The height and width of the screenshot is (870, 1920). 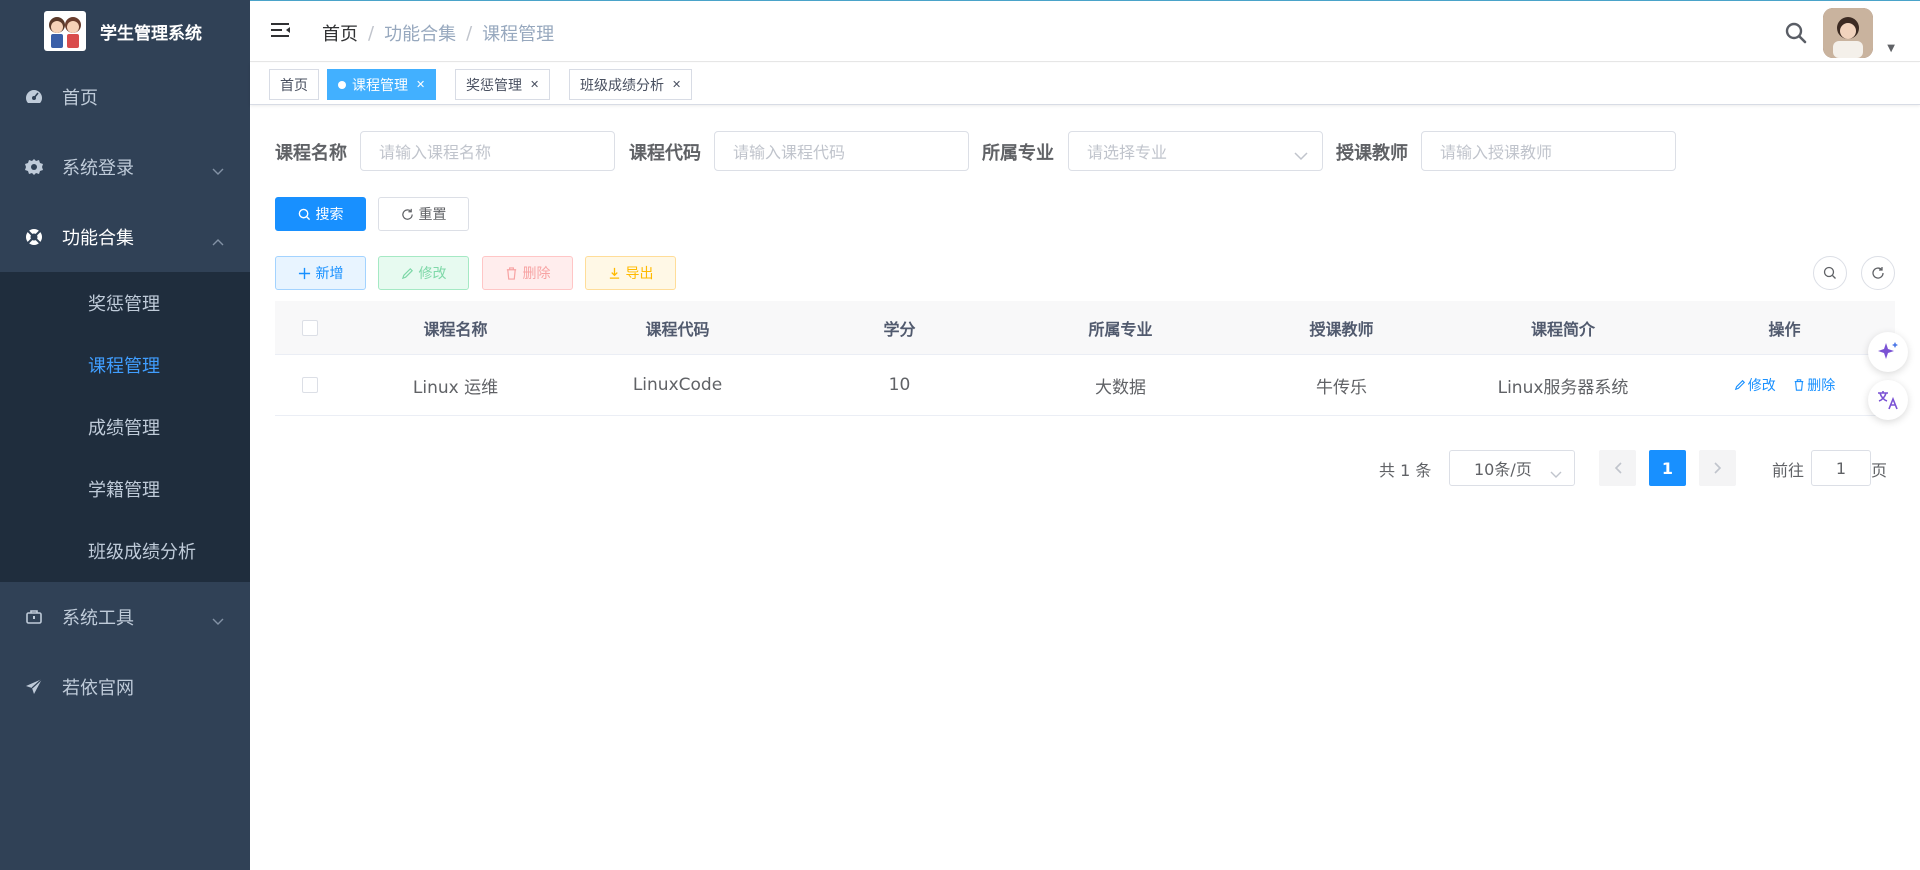 I want to click on sidebar-item-label: 首页, so click(x=80, y=98).